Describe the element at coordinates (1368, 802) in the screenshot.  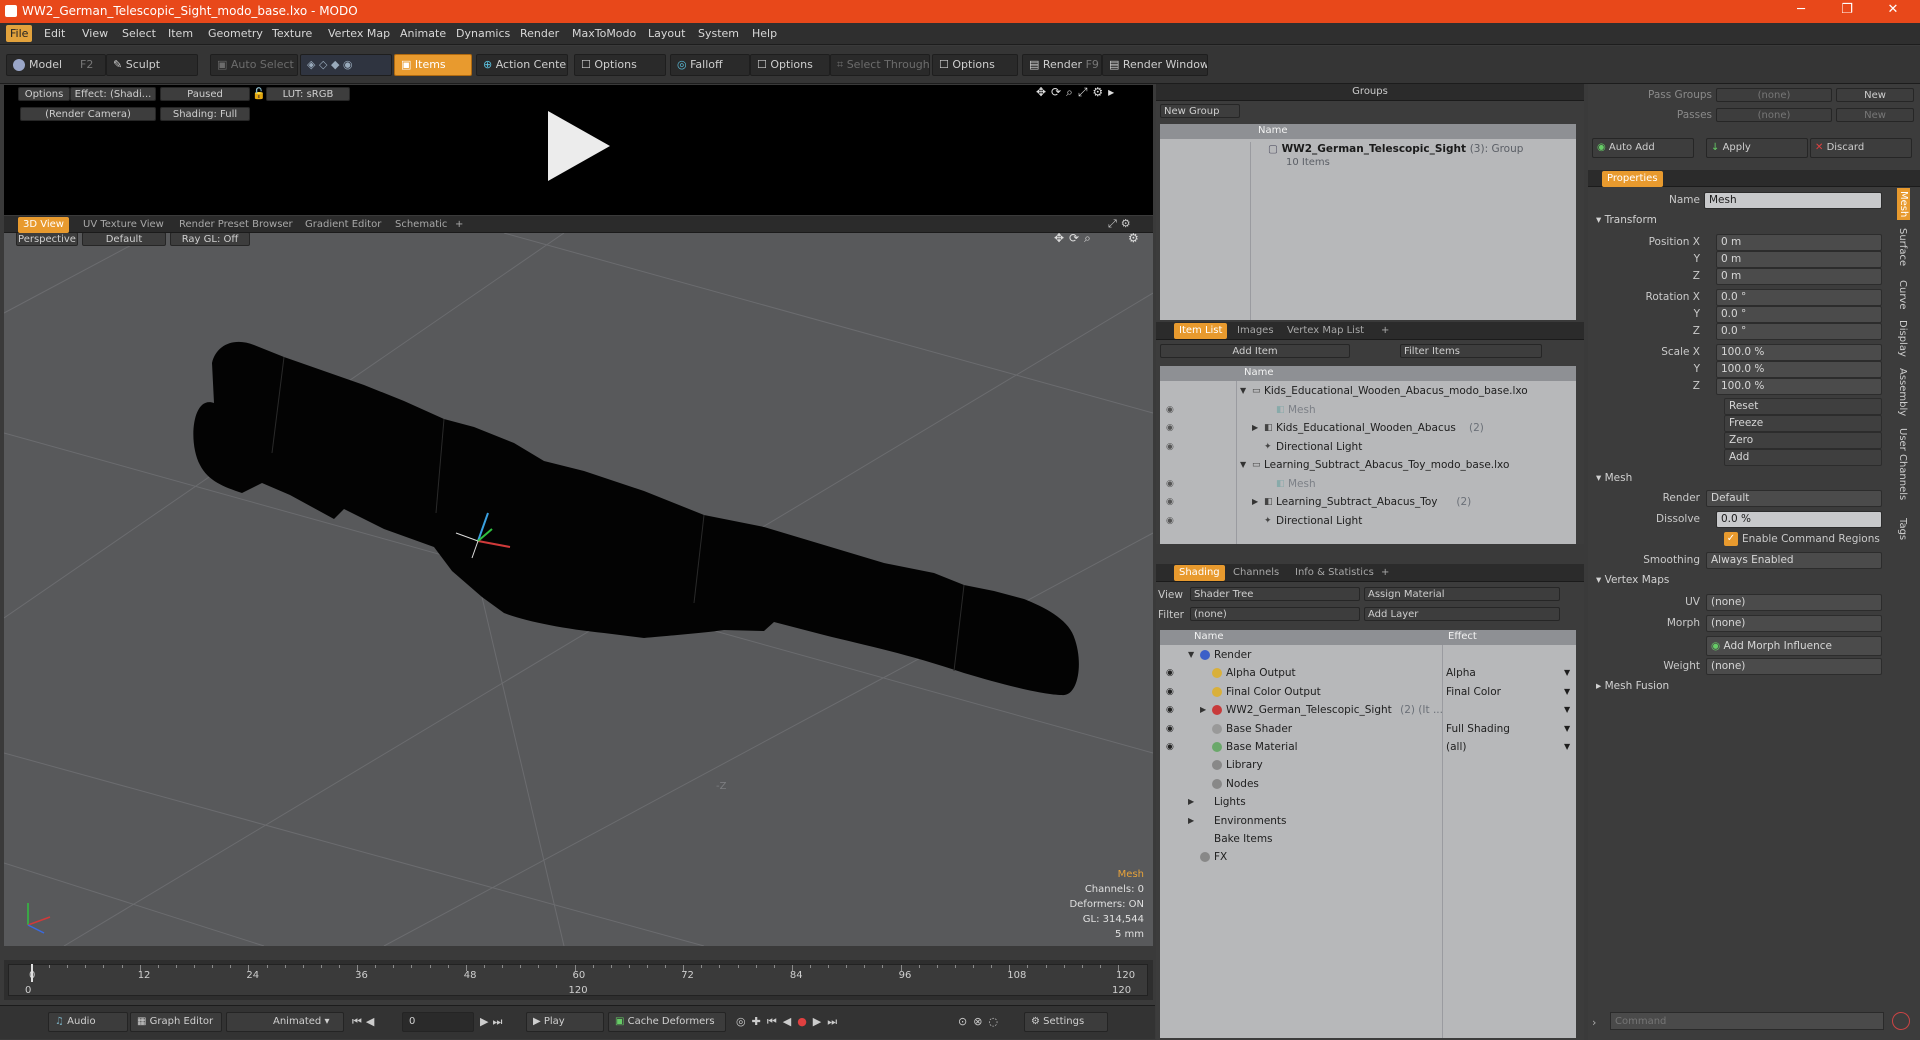
I see `shader-tree-row: ▶ Lights` at that location.